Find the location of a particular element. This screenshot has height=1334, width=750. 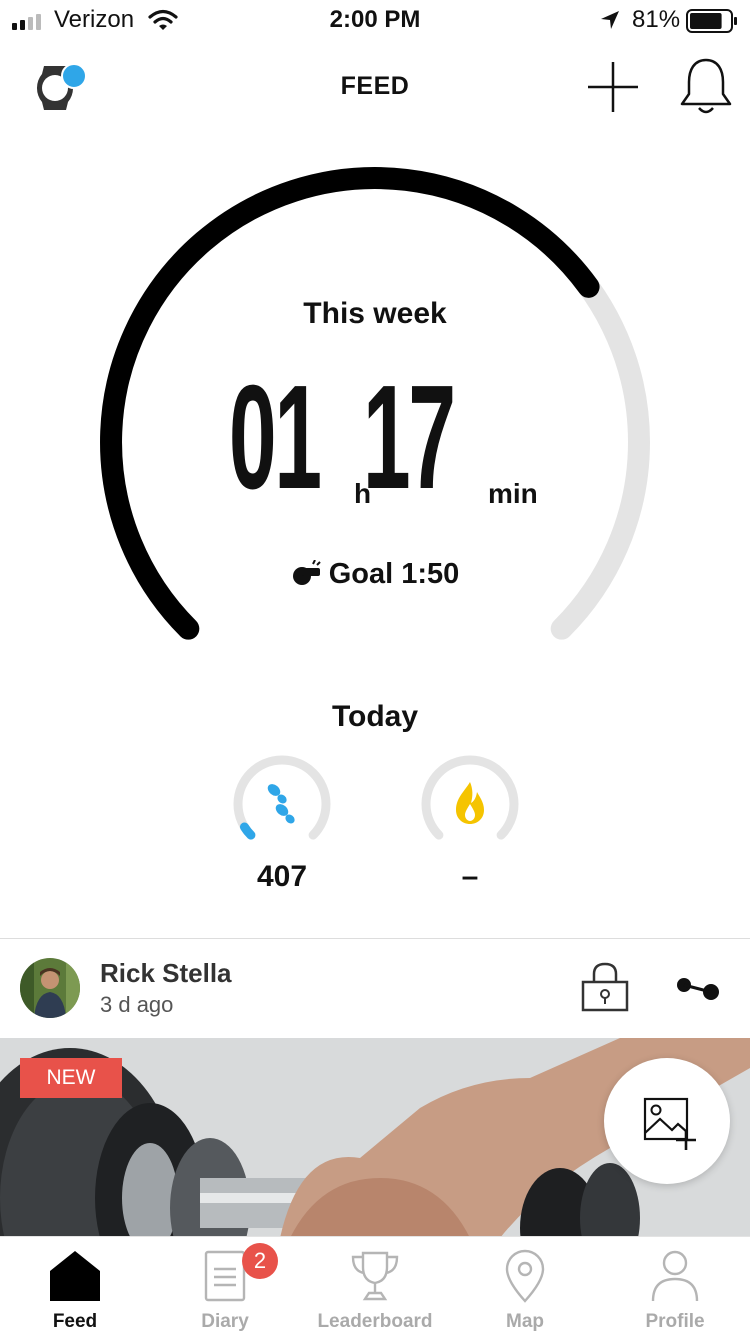

tab-map: Map is located at coordinates (525, 1285).